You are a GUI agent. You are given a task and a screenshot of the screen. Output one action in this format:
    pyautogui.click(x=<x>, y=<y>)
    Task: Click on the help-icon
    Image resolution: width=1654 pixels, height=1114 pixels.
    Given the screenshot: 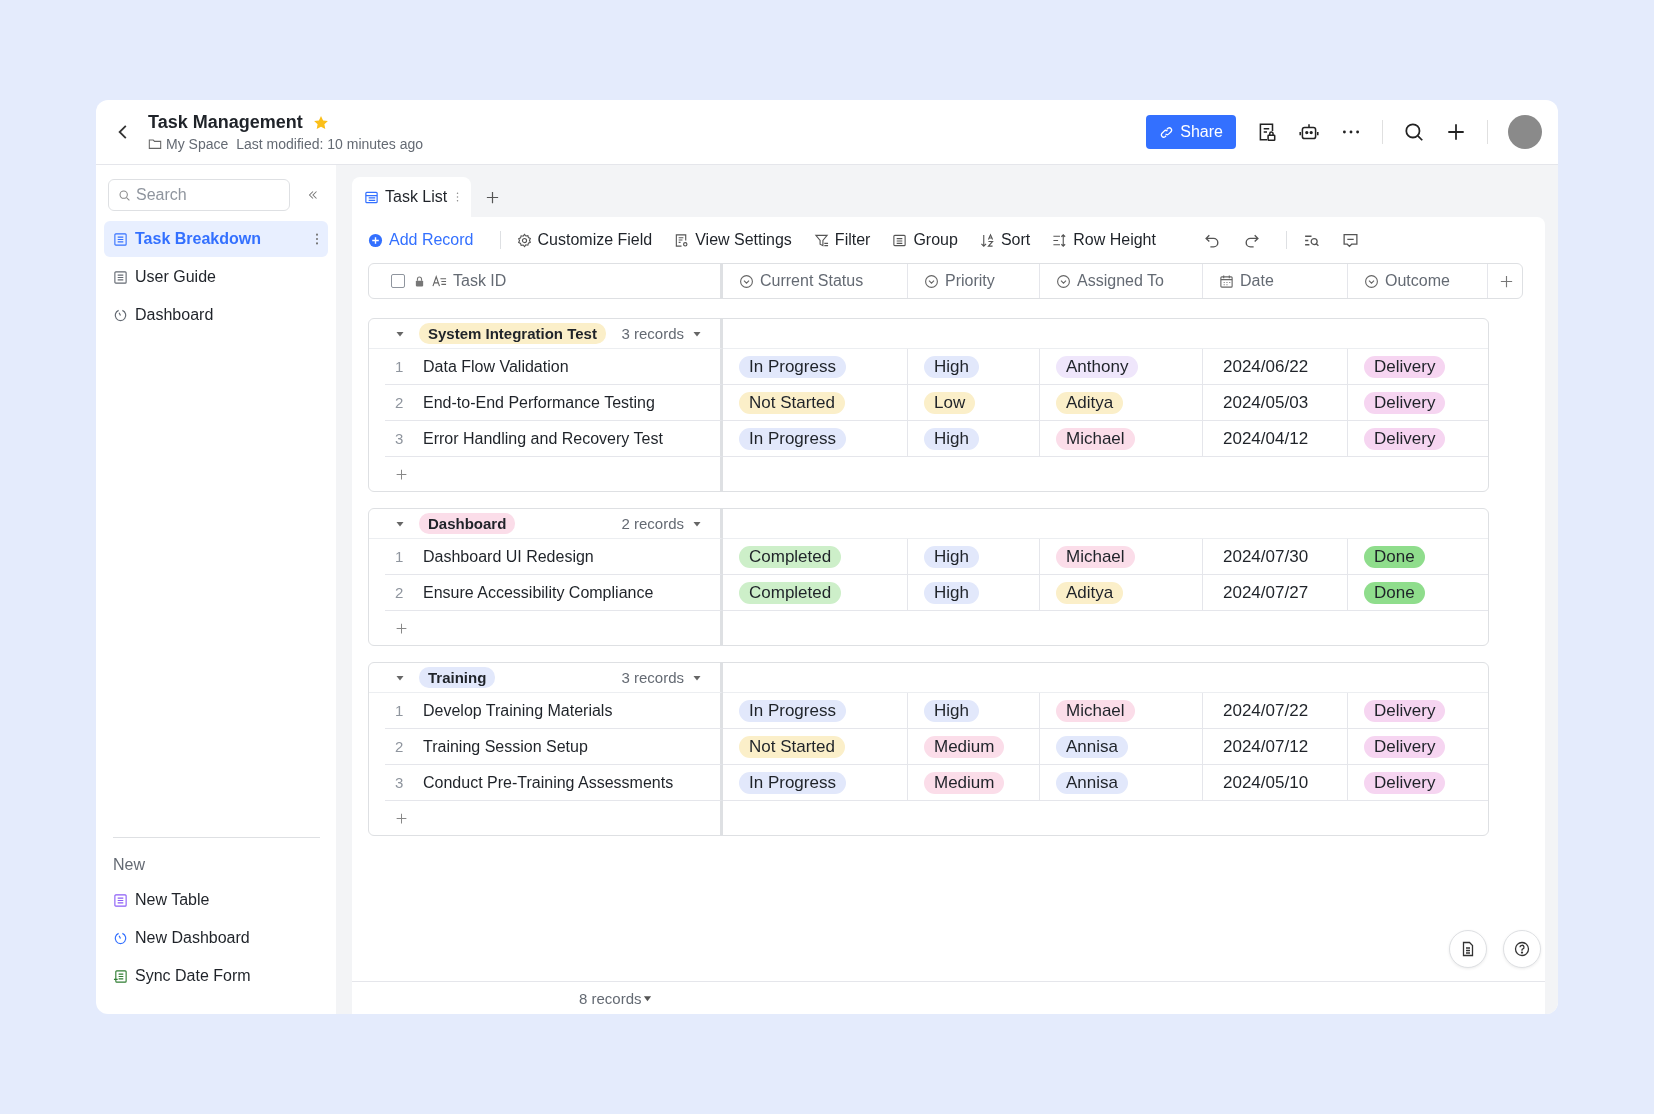 What is the action you would take?
    pyautogui.click(x=1522, y=949)
    